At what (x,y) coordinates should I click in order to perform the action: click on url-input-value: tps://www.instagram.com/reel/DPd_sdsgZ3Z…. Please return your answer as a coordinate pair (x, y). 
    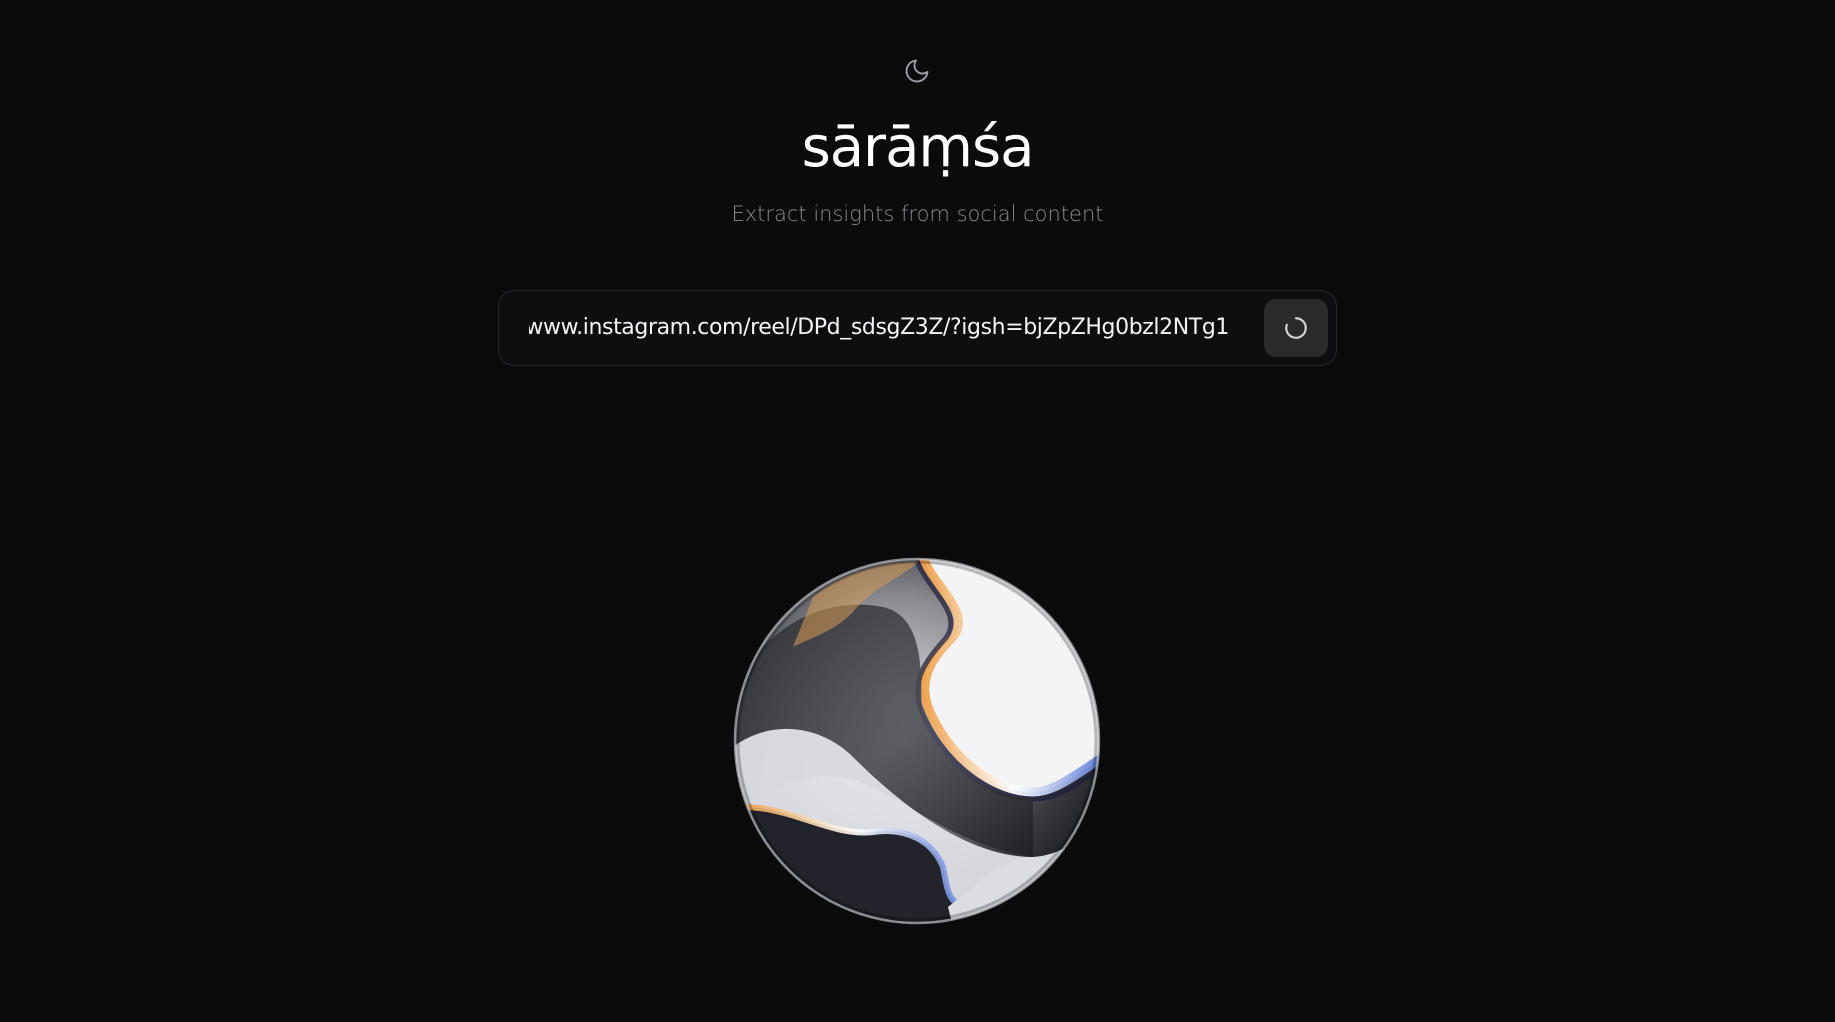
    Looking at the image, I should click on (879, 327).